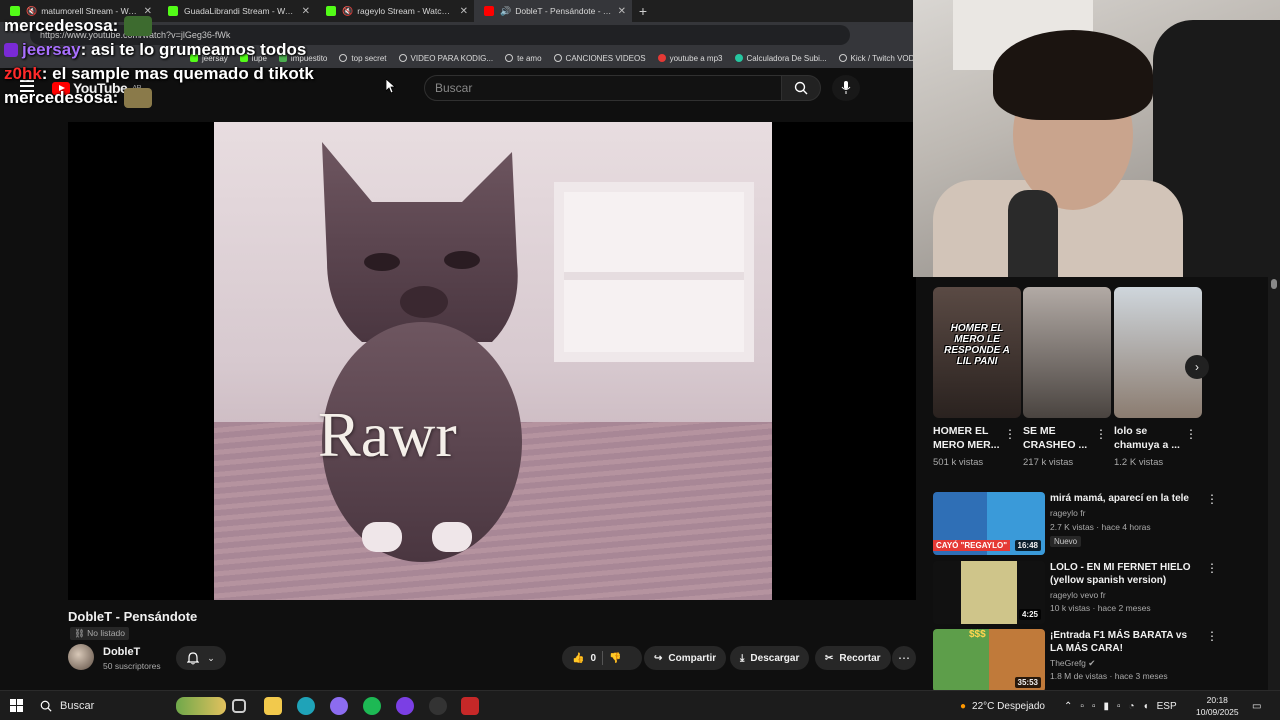 Image resolution: width=1280 pixels, height=720 pixels. Describe the element at coordinates (770, 658) in the screenshot. I see `download-button: ⤓ Descargar` at that location.